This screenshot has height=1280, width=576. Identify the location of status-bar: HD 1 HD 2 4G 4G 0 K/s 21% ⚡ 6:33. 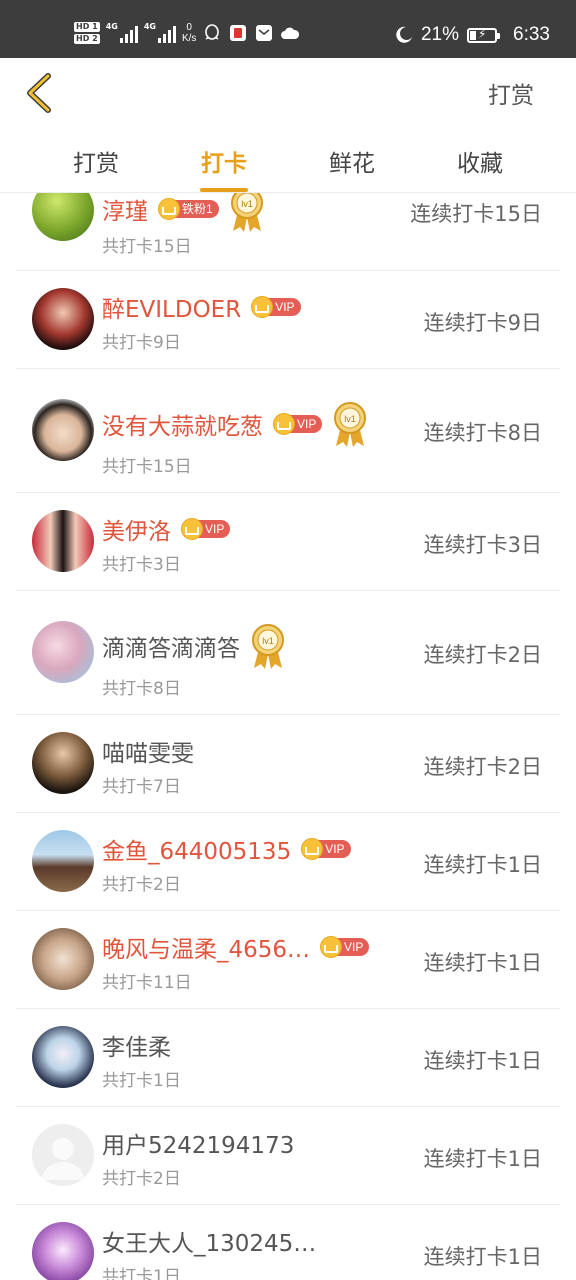
(288, 29).